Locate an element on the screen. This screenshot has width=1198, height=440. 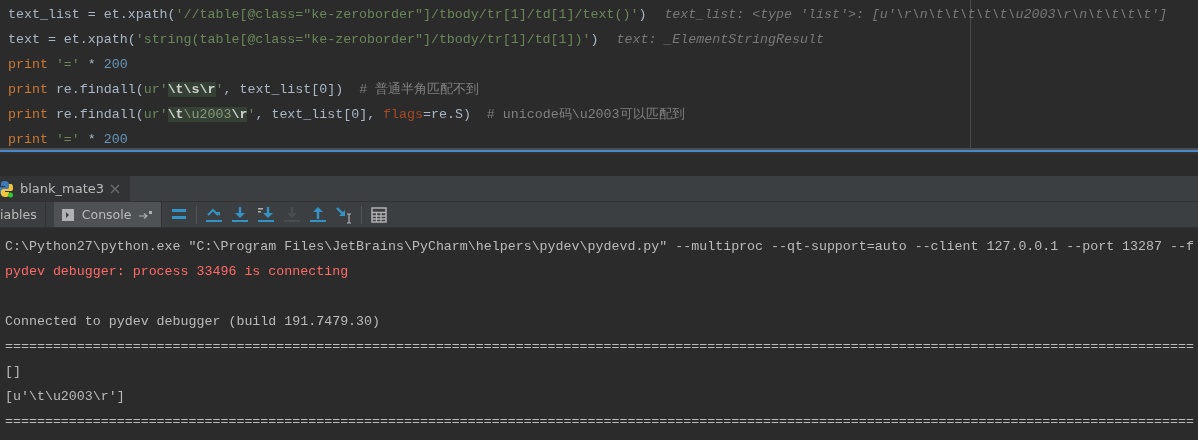
code-line: text = et.xpath('string(table[@class="ke-zeroborder"]/tbody/tr[1]/td[1])') is located at coordinates (303, 40).